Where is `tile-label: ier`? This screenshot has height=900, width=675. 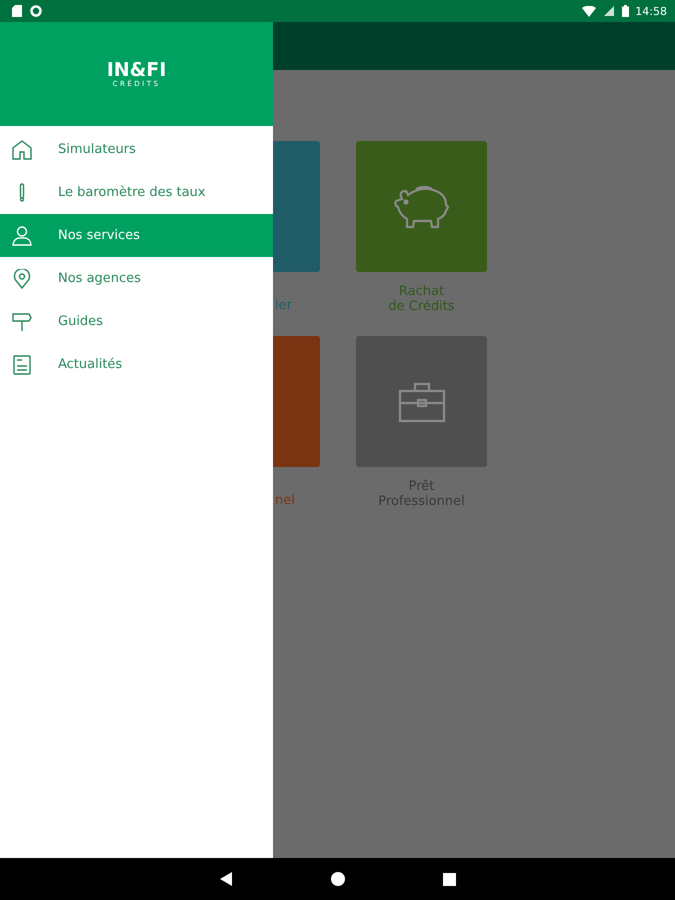 tile-label: ier is located at coordinates (283, 305).